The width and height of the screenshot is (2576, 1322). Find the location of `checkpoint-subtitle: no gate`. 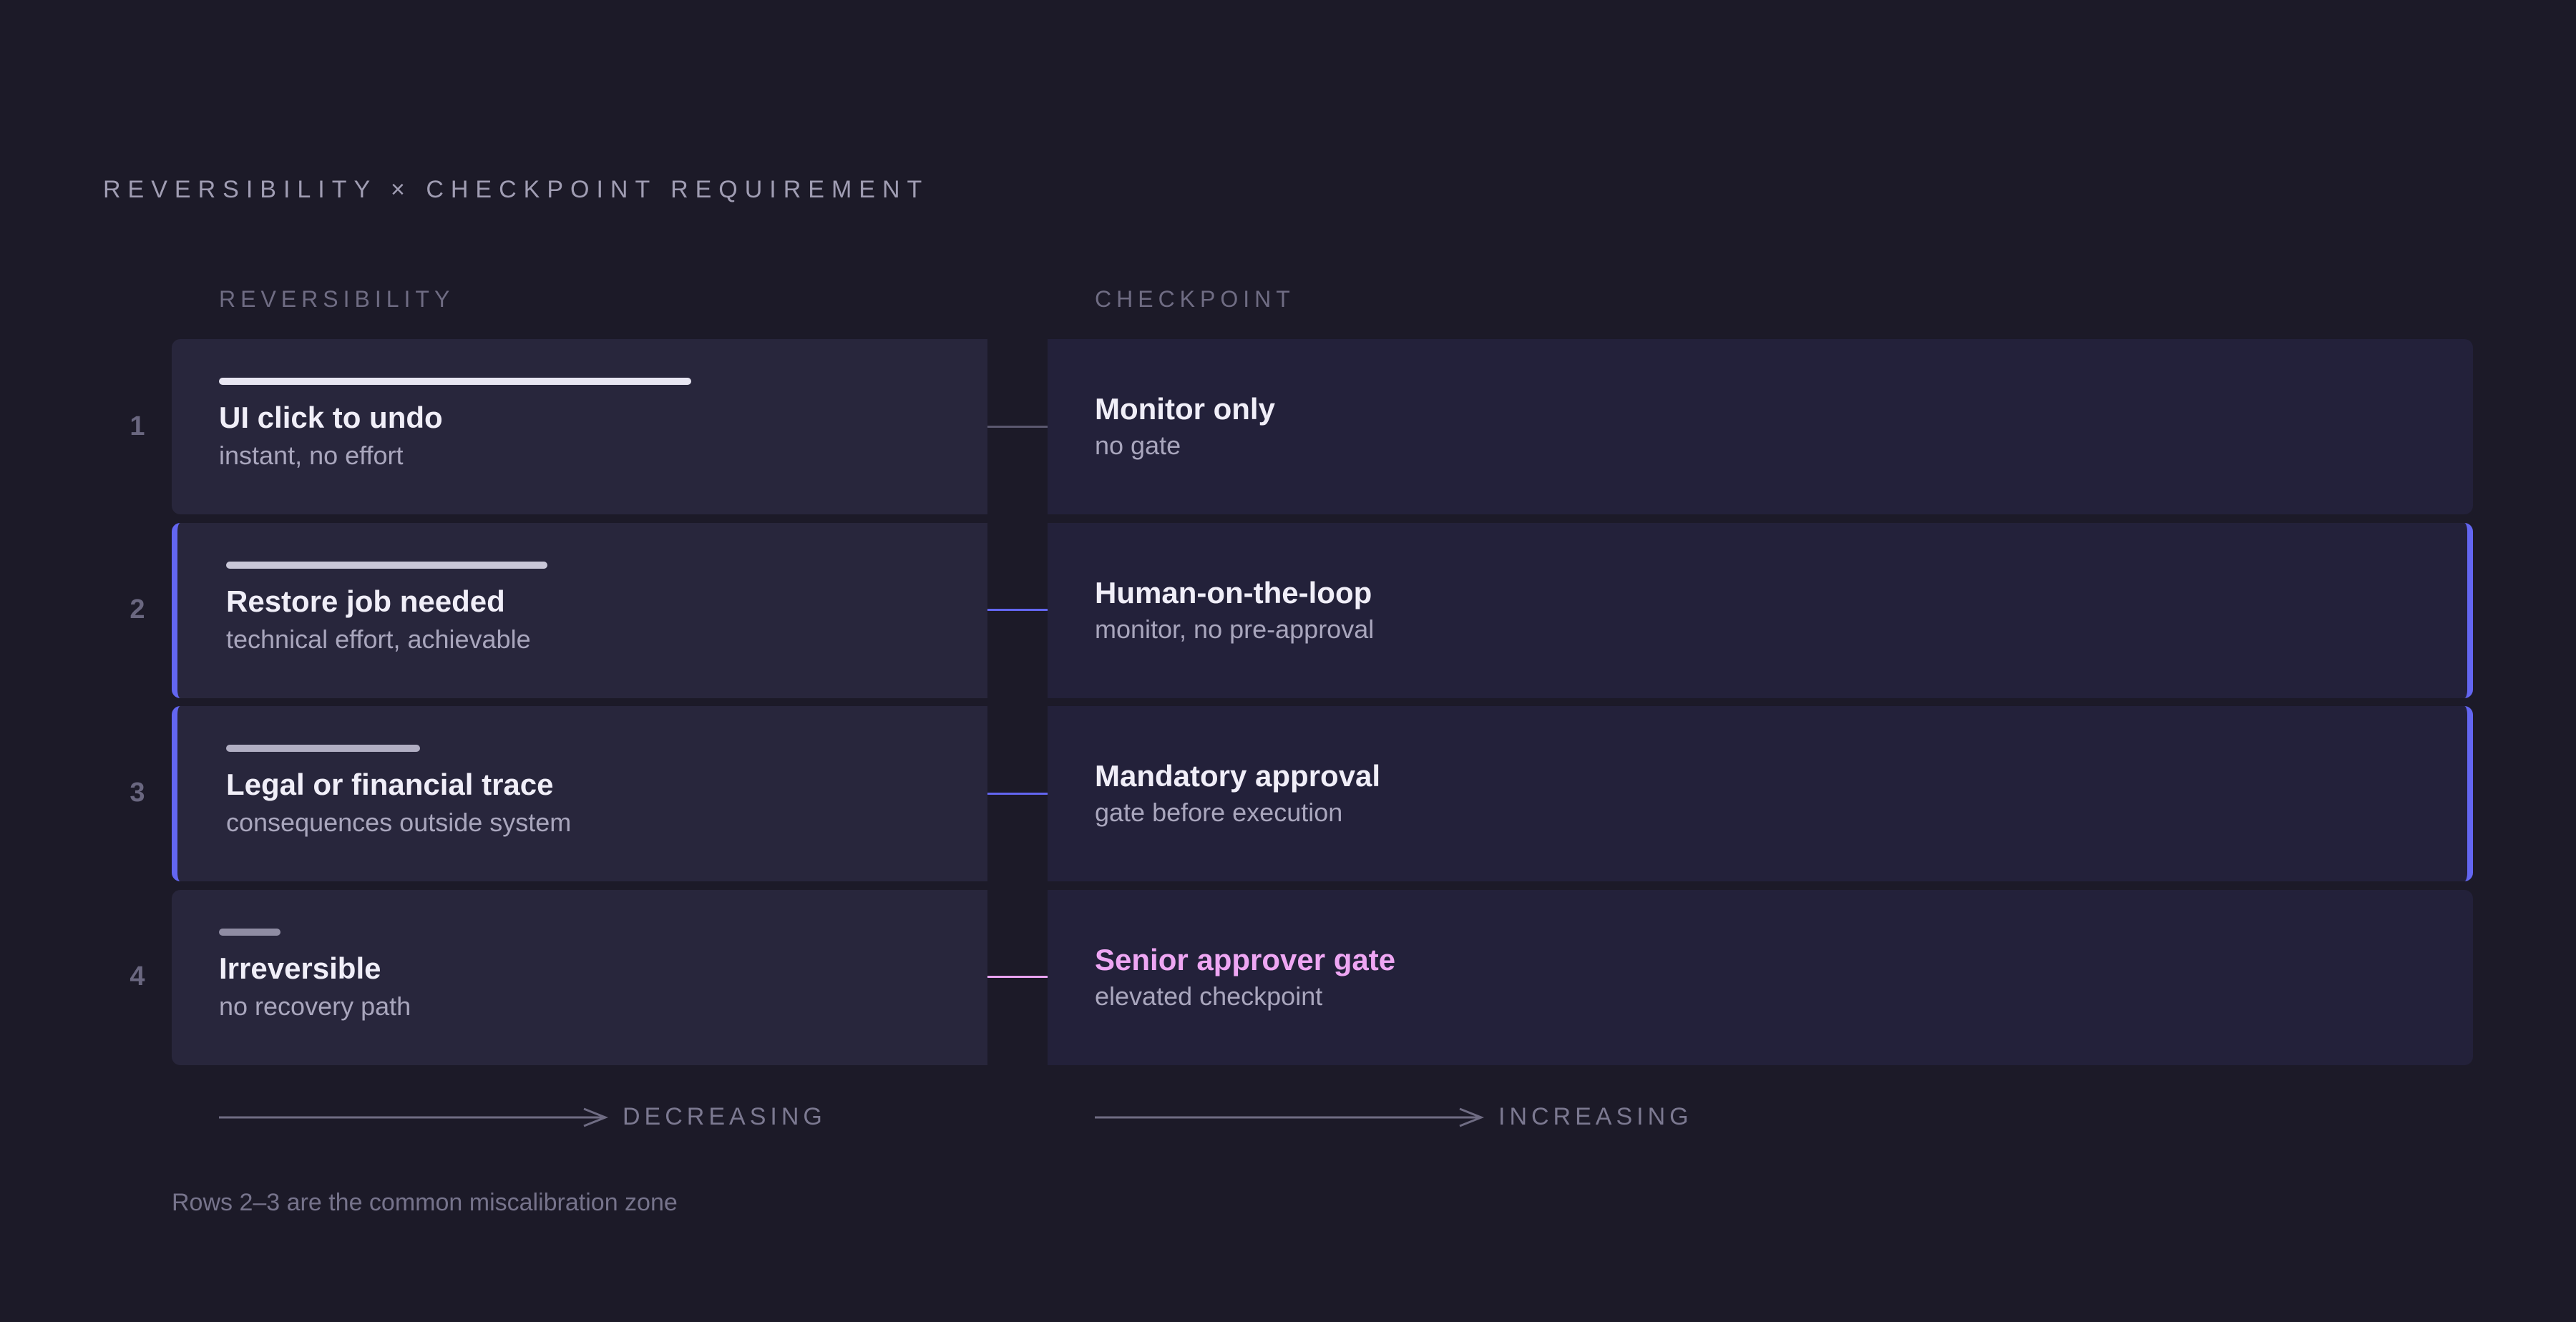

checkpoint-subtitle: no gate is located at coordinates (1138, 445).